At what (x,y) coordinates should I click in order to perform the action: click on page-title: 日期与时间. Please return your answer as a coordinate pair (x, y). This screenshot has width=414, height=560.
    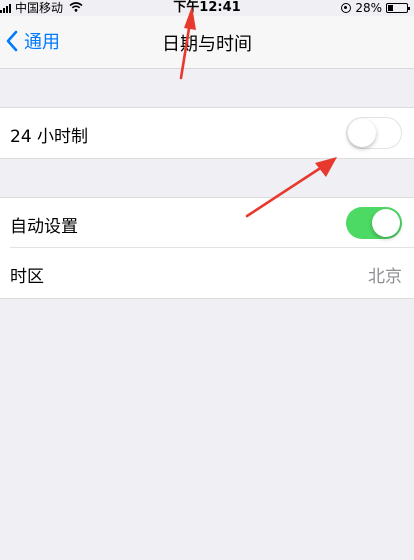
    Looking at the image, I should click on (207, 44).